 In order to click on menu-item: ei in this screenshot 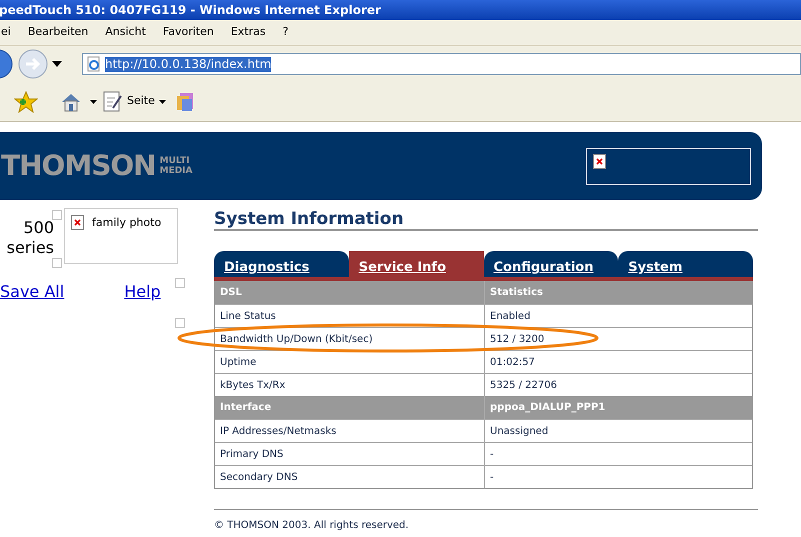, I will do `click(6, 32)`.